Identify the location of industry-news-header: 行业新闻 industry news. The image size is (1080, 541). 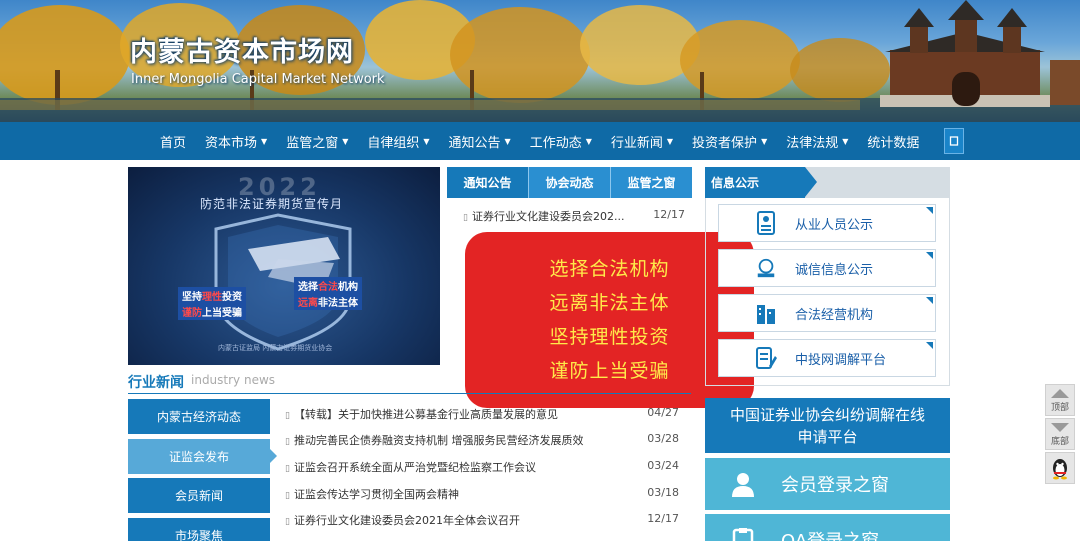
(409, 382).